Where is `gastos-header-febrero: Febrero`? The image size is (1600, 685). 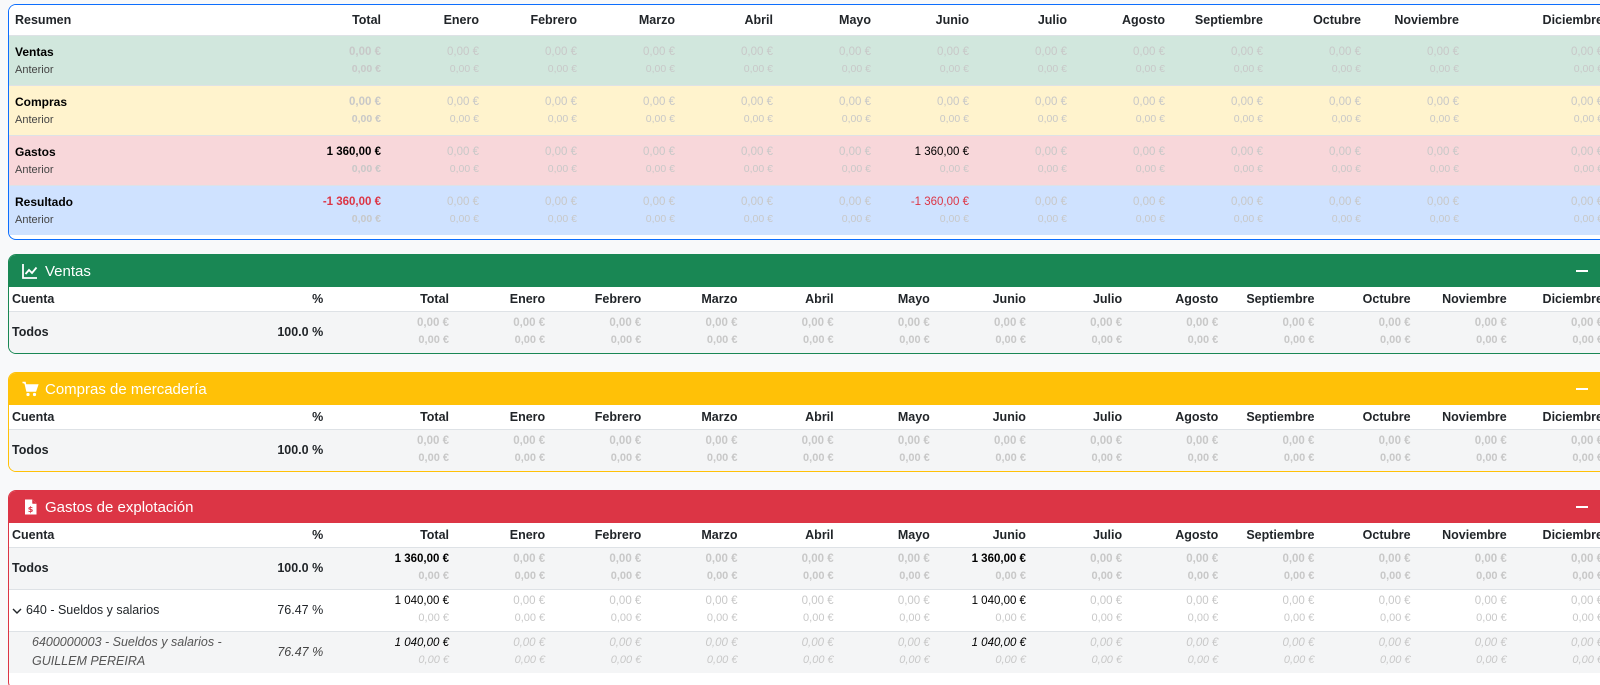 gastos-header-febrero: Febrero is located at coordinates (599, 535).